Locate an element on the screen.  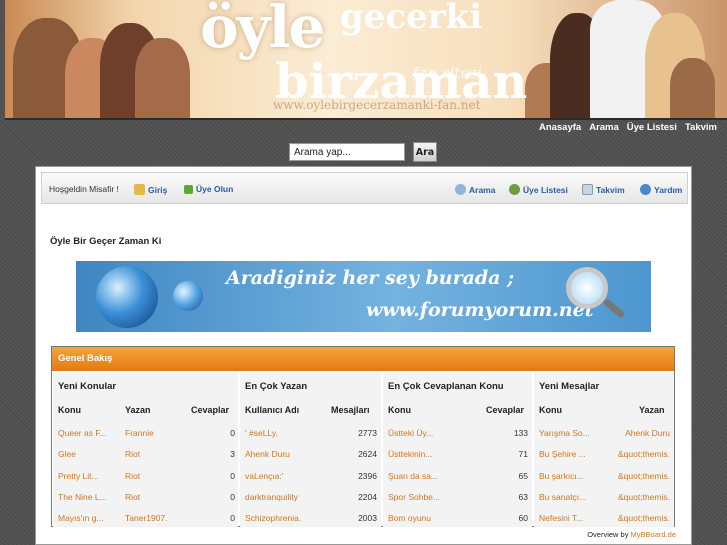
panel-search-link: Arama is located at coordinates (475, 189).